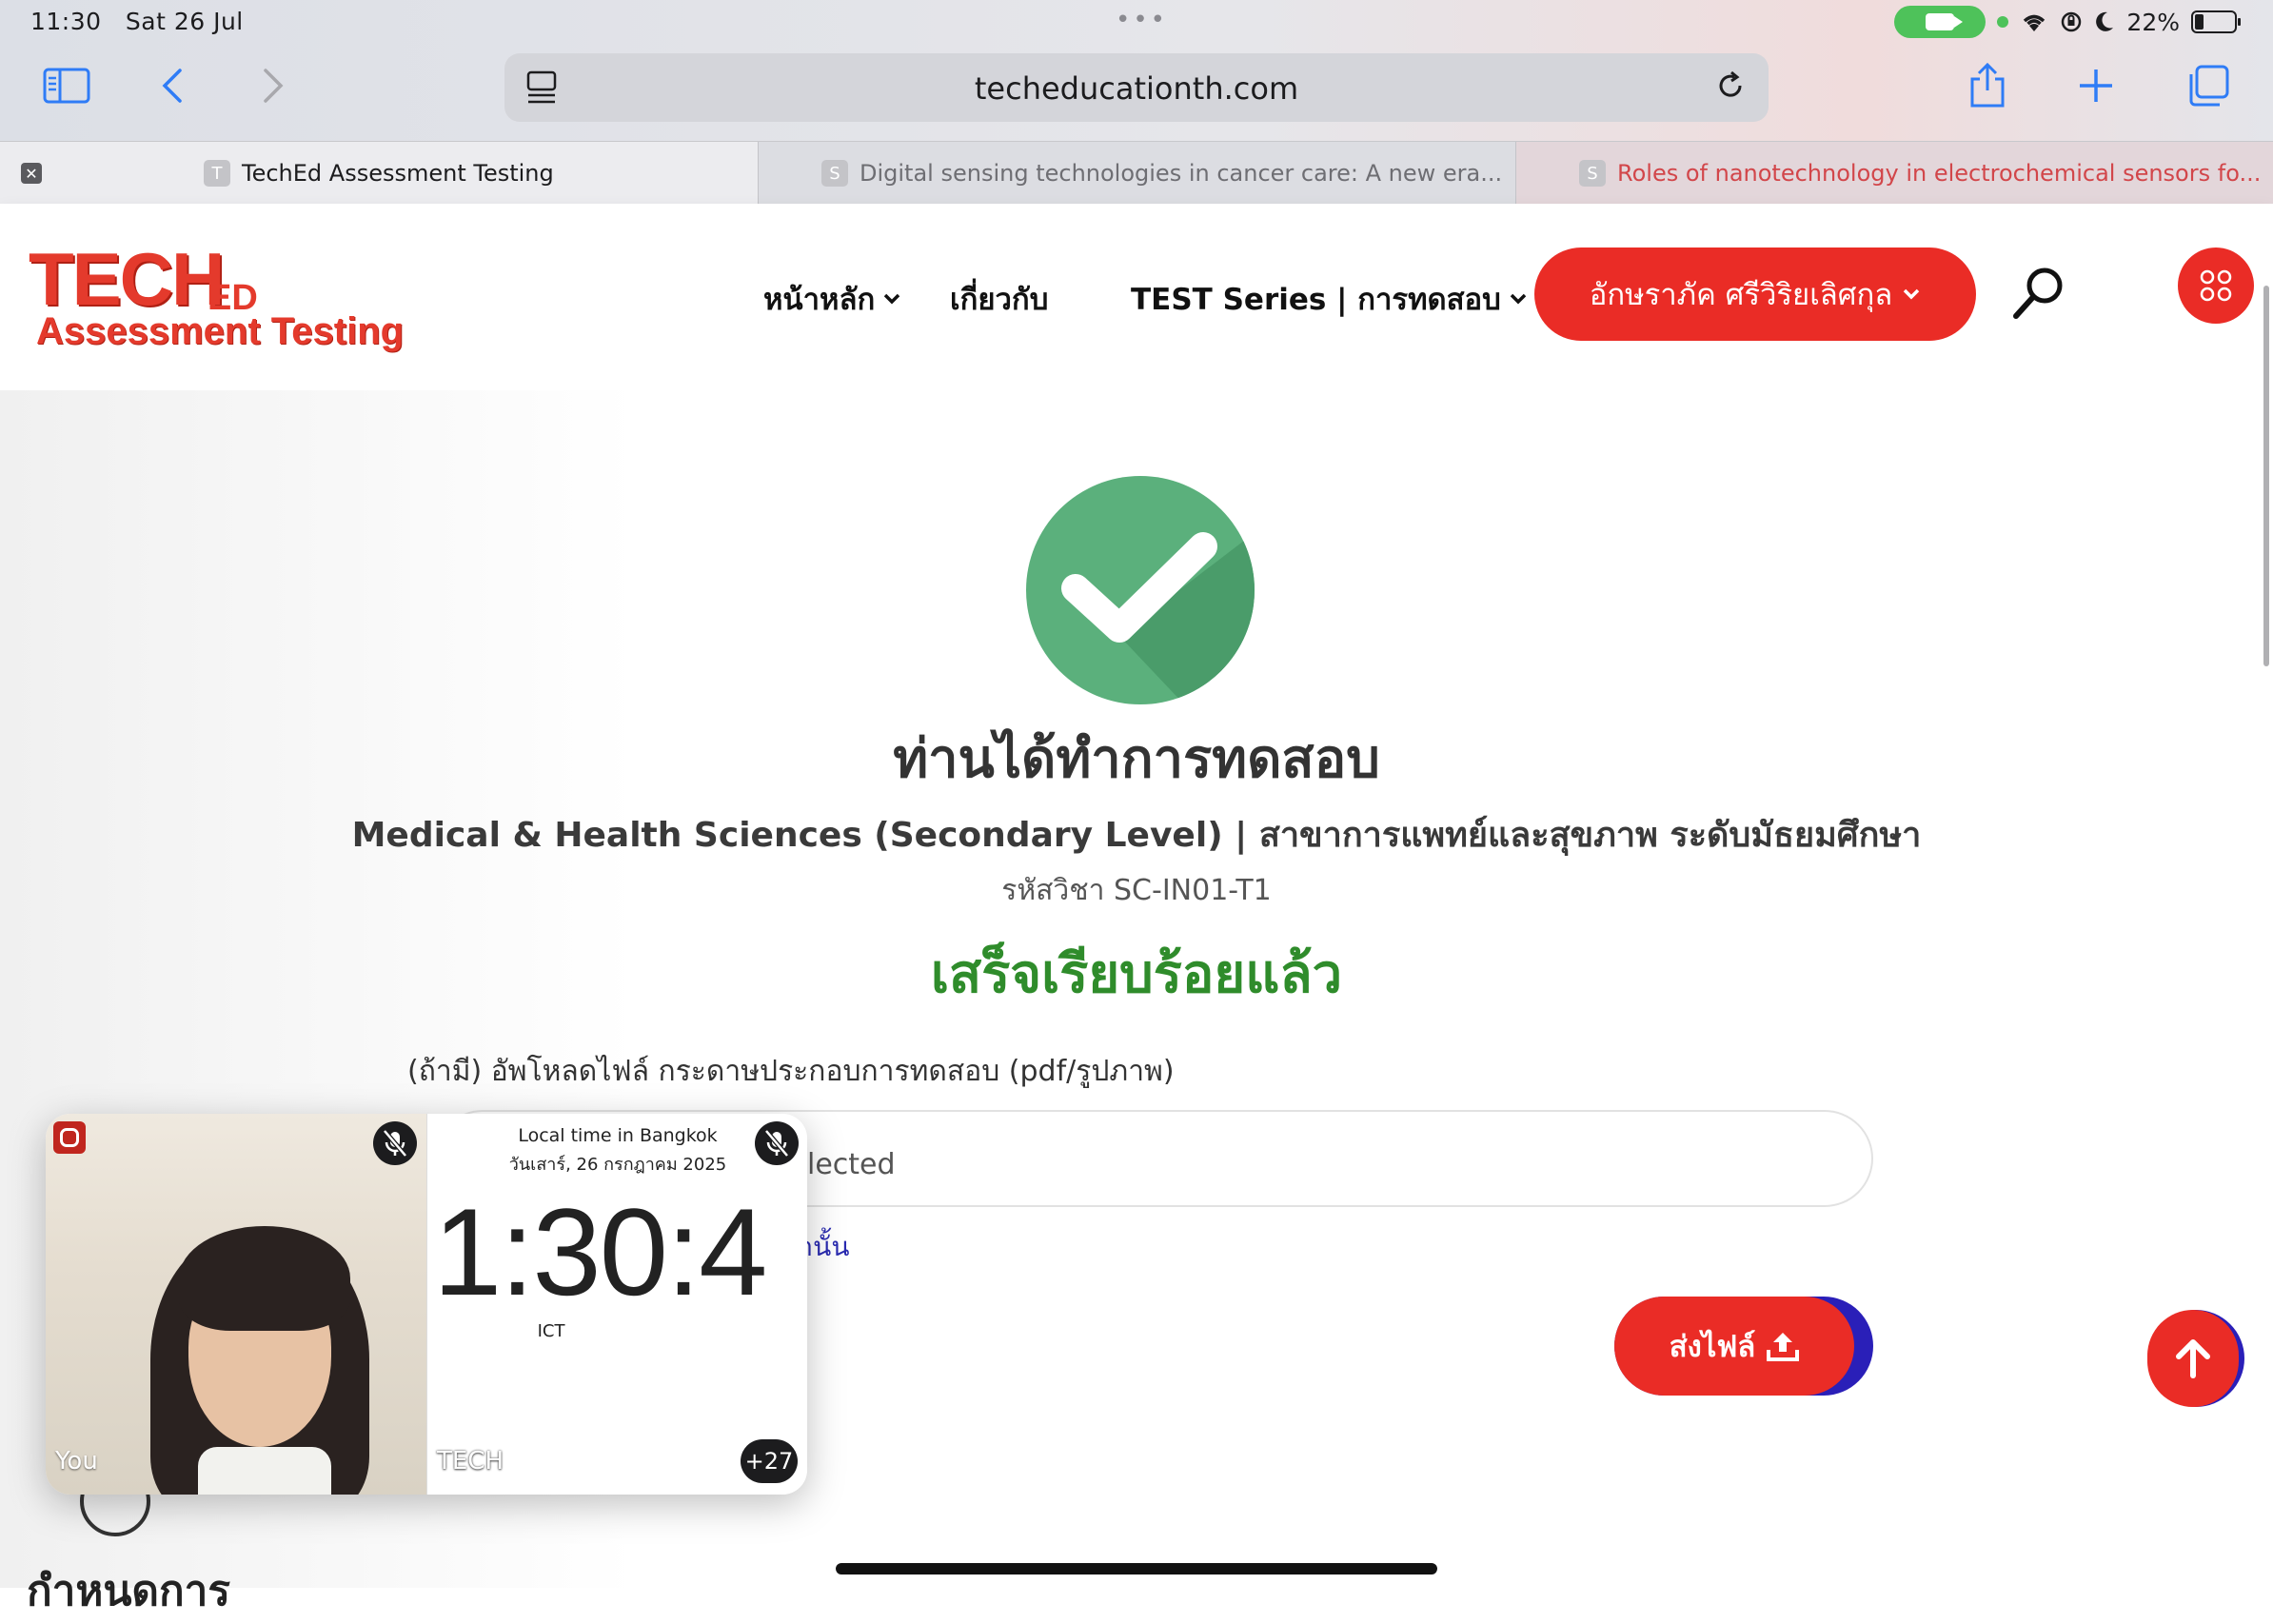 The width and height of the screenshot is (2273, 1624). Describe the element at coordinates (66, 85) in the screenshot. I see `sidebar-toggle-icon` at that location.